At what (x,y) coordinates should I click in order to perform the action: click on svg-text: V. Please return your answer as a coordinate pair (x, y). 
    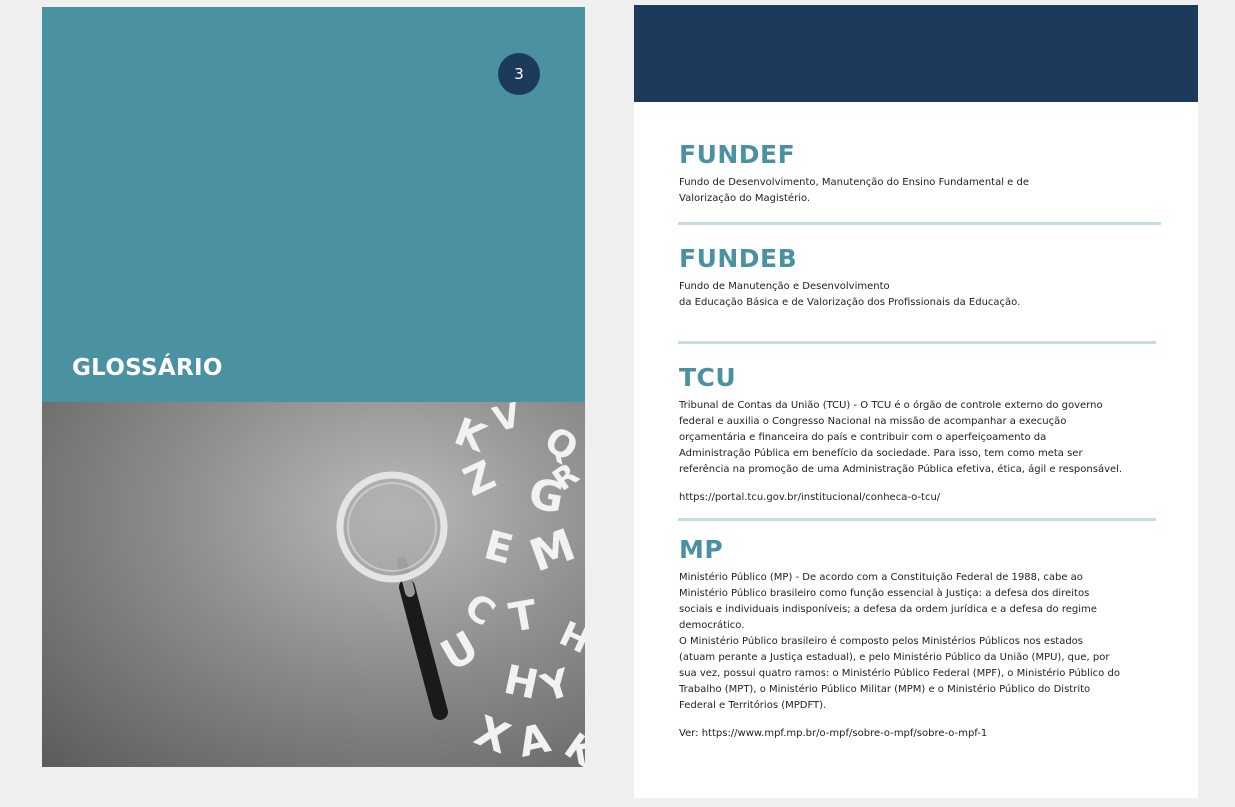
    Looking at the image, I should click on (507, 421).